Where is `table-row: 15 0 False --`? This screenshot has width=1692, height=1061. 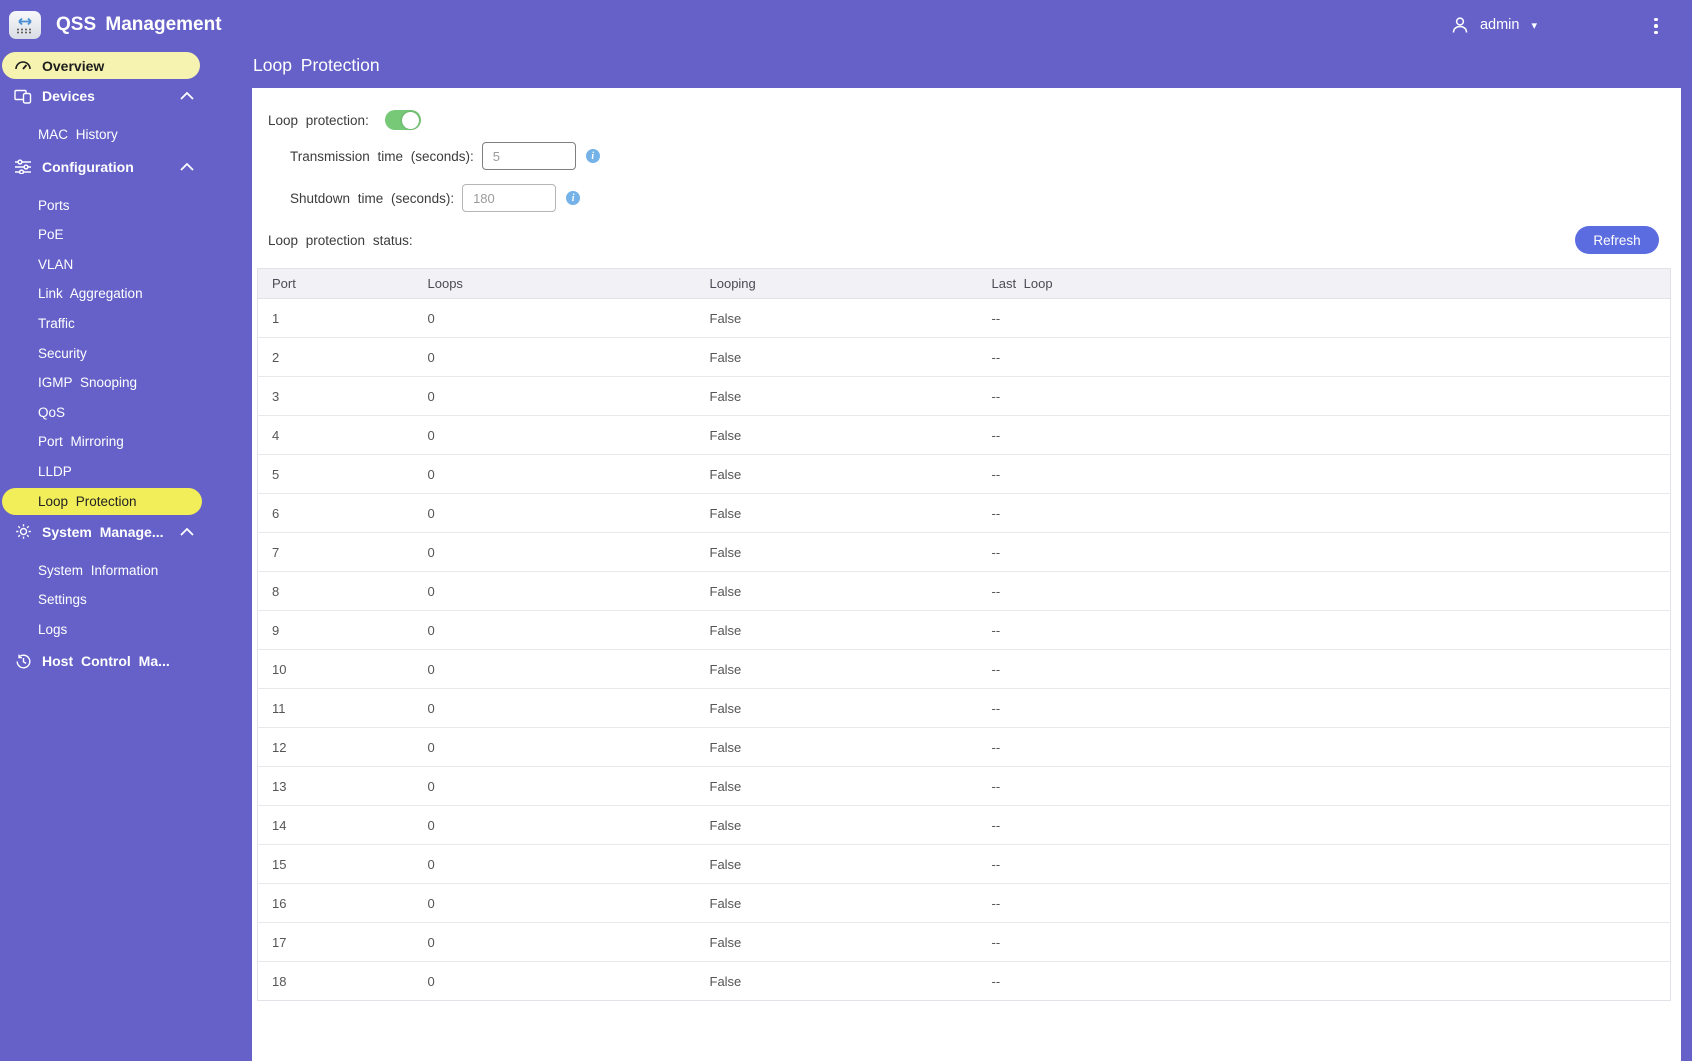 table-row: 15 0 False -- is located at coordinates (964, 864).